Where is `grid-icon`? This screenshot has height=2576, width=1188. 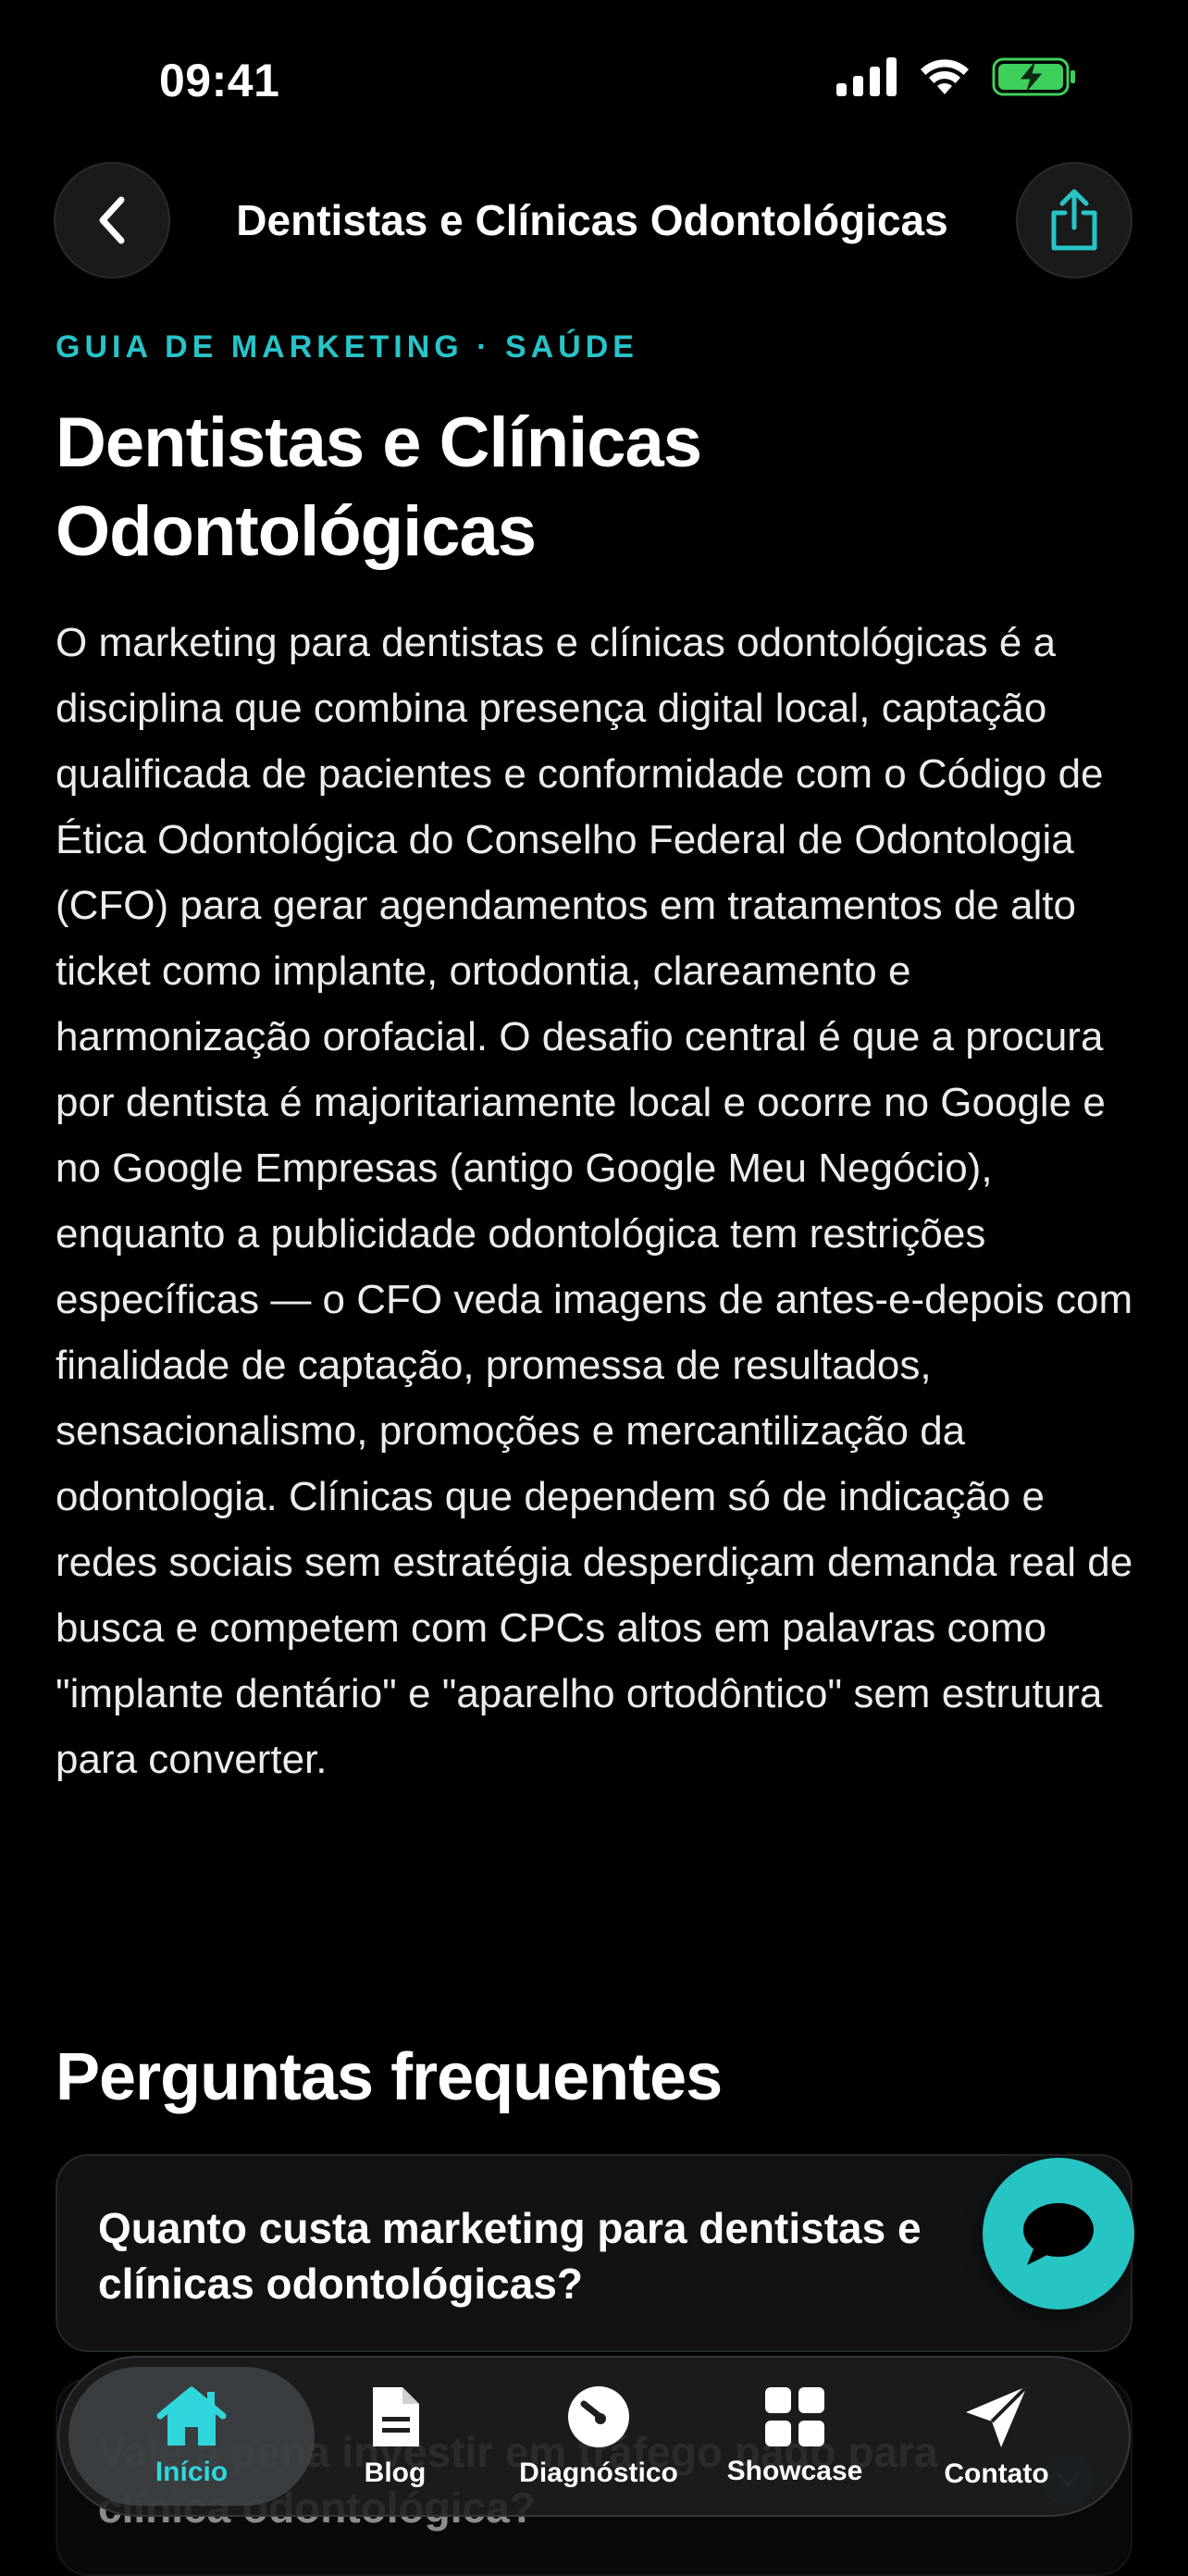
grid-icon is located at coordinates (794, 2416).